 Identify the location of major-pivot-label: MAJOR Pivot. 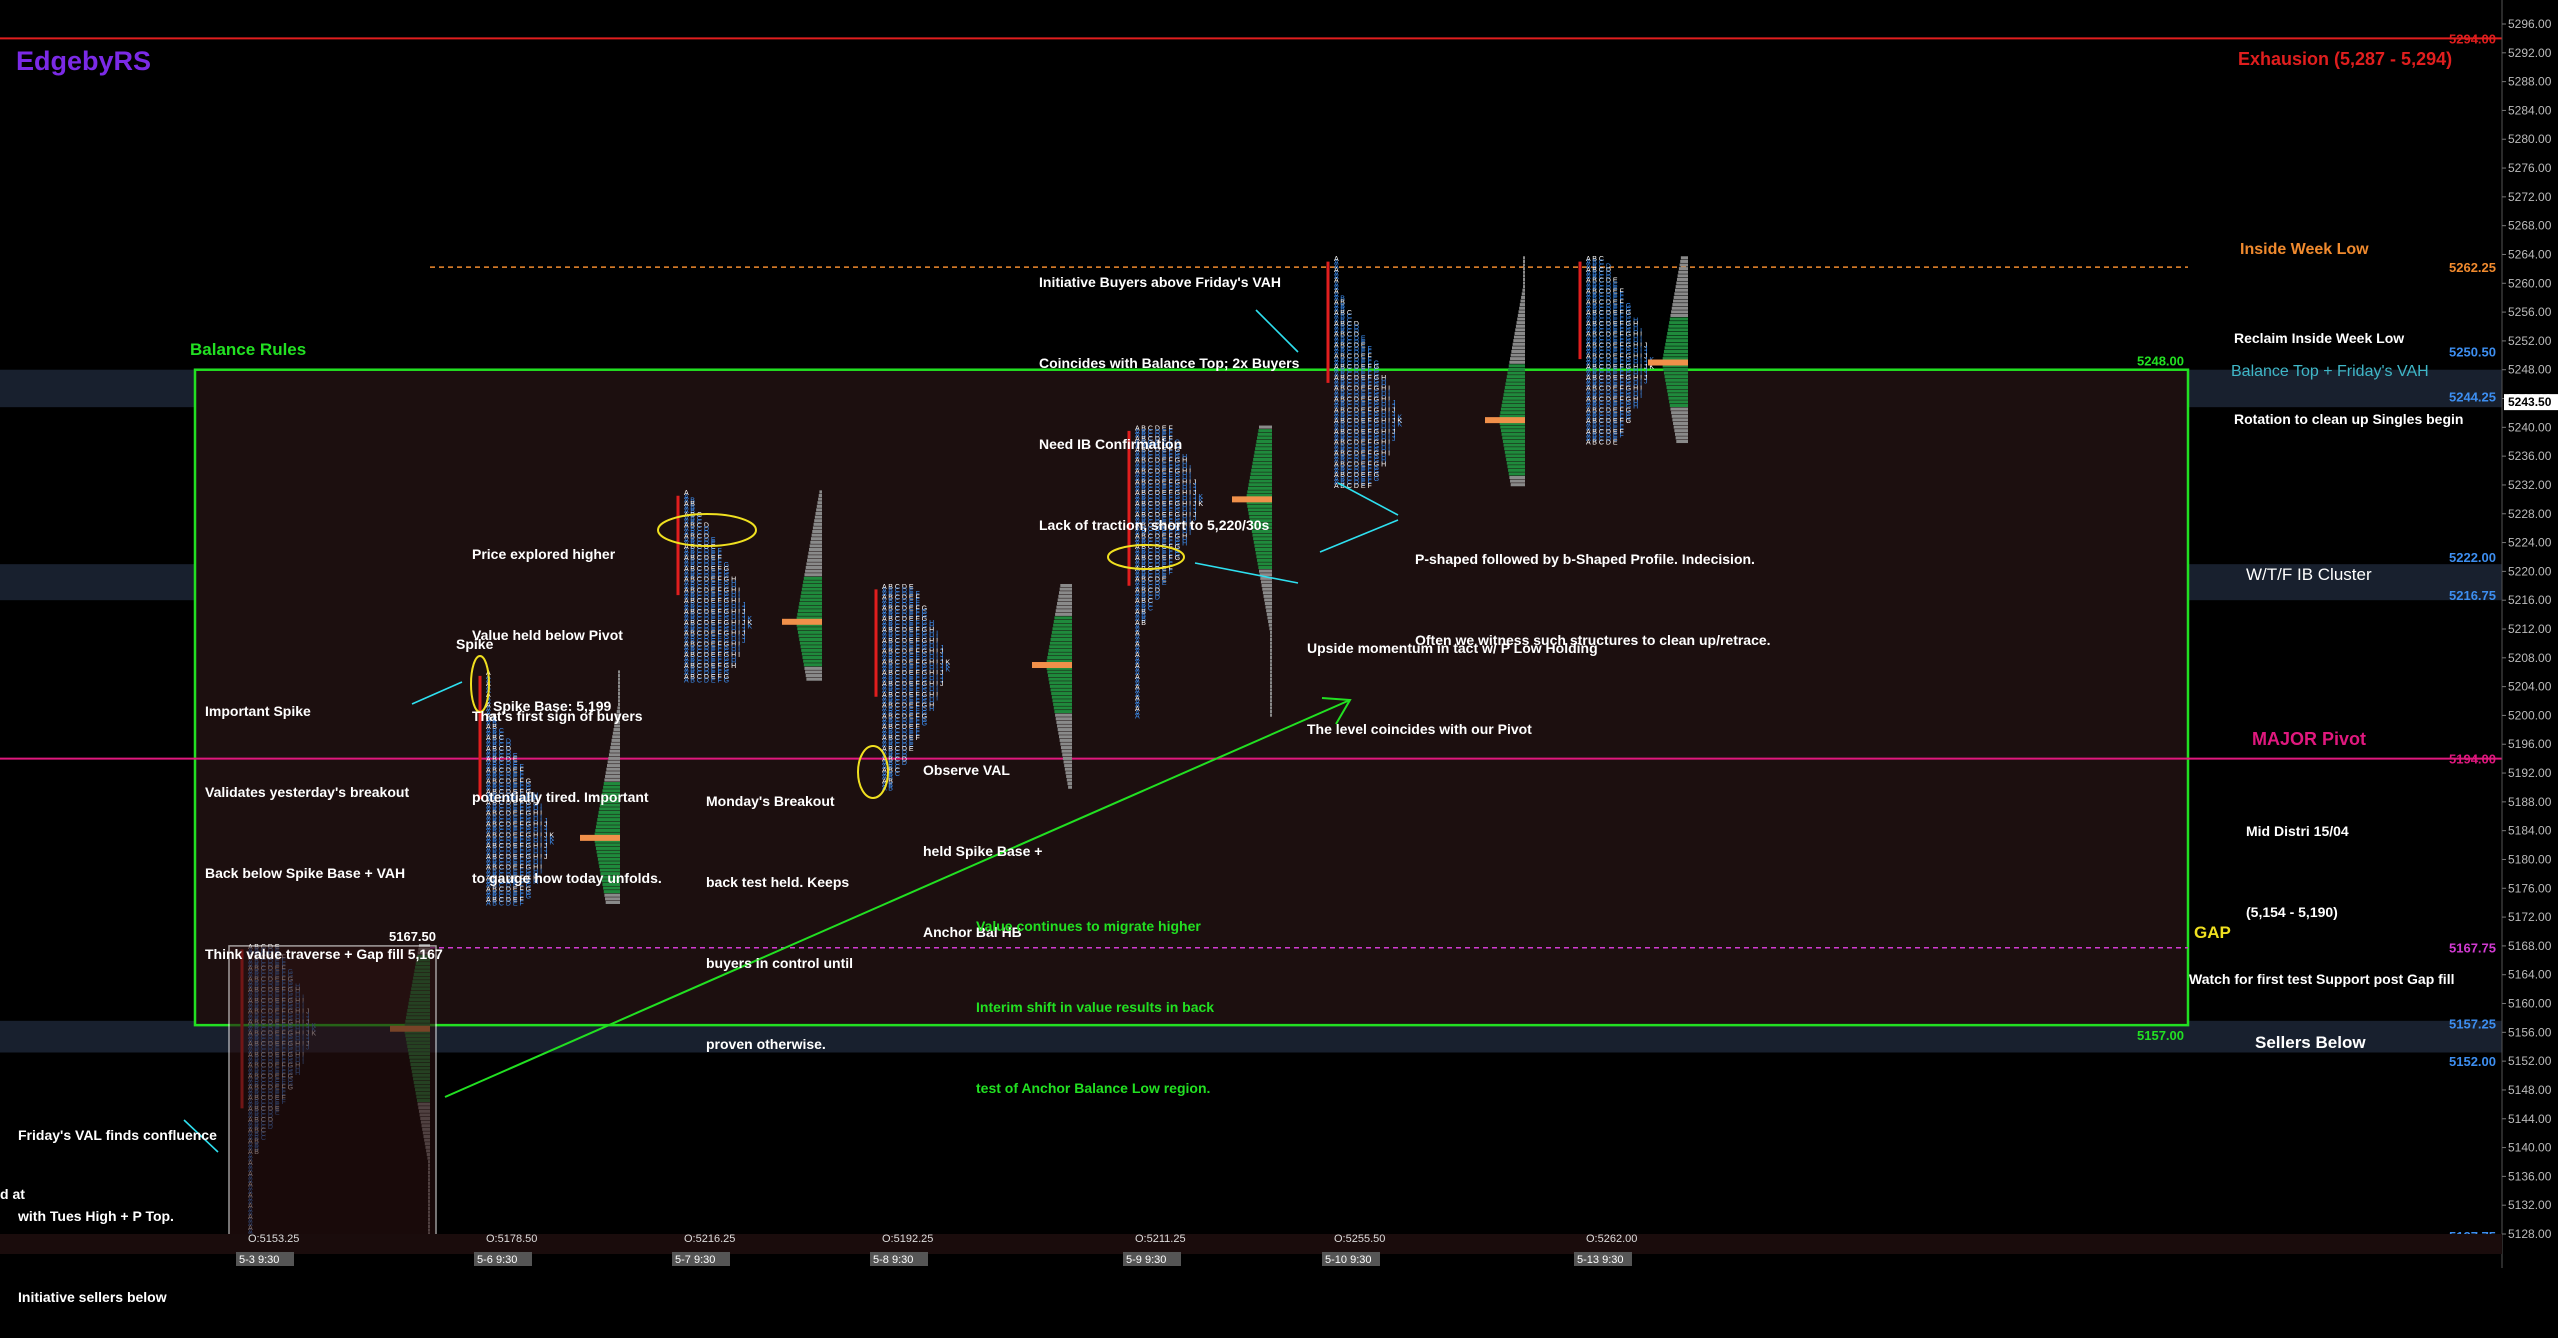
(2309, 739).